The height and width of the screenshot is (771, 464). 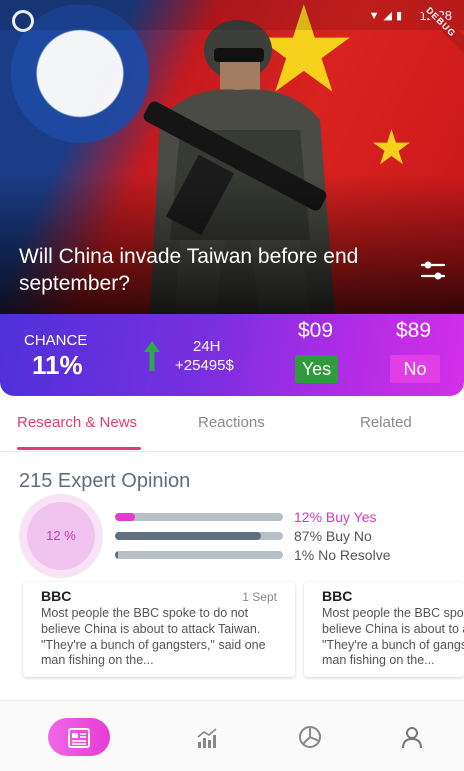 What do you see at coordinates (125, 517) in the screenshot?
I see `opinion-bar-yes-fill` at bounding box center [125, 517].